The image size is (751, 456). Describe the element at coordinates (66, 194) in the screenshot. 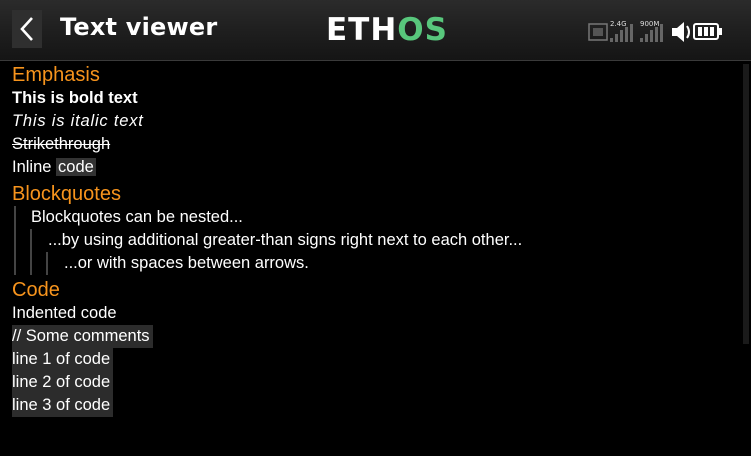

I see `heading-blockquotes: Blockquotes` at that location.